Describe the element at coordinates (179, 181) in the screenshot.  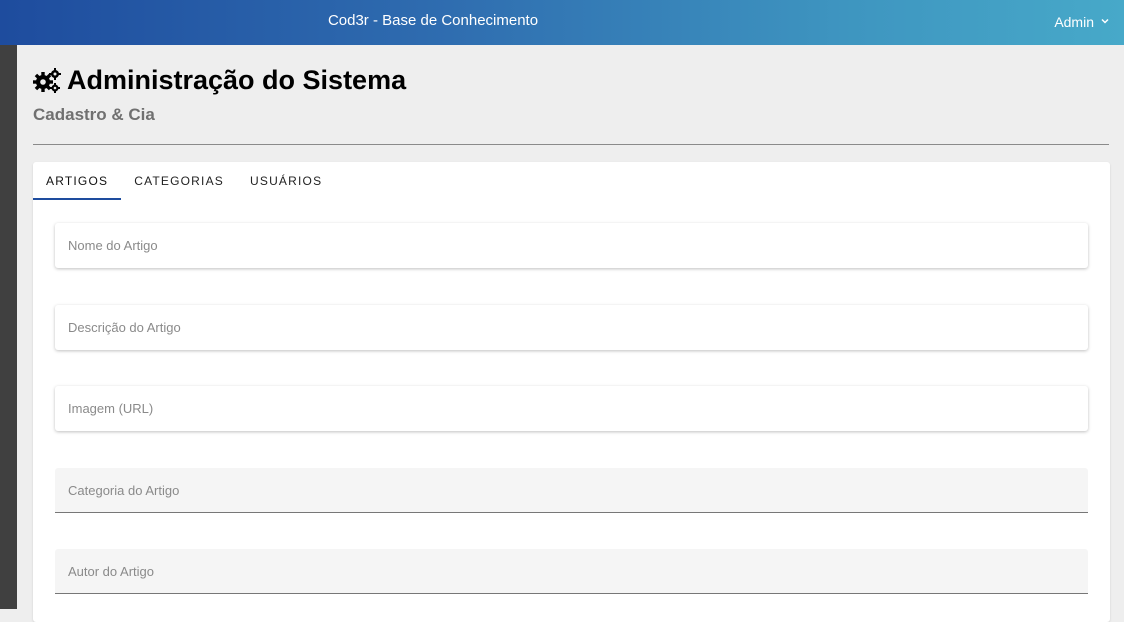
I see `tab-categorias: CATEGORIAS` at that location.